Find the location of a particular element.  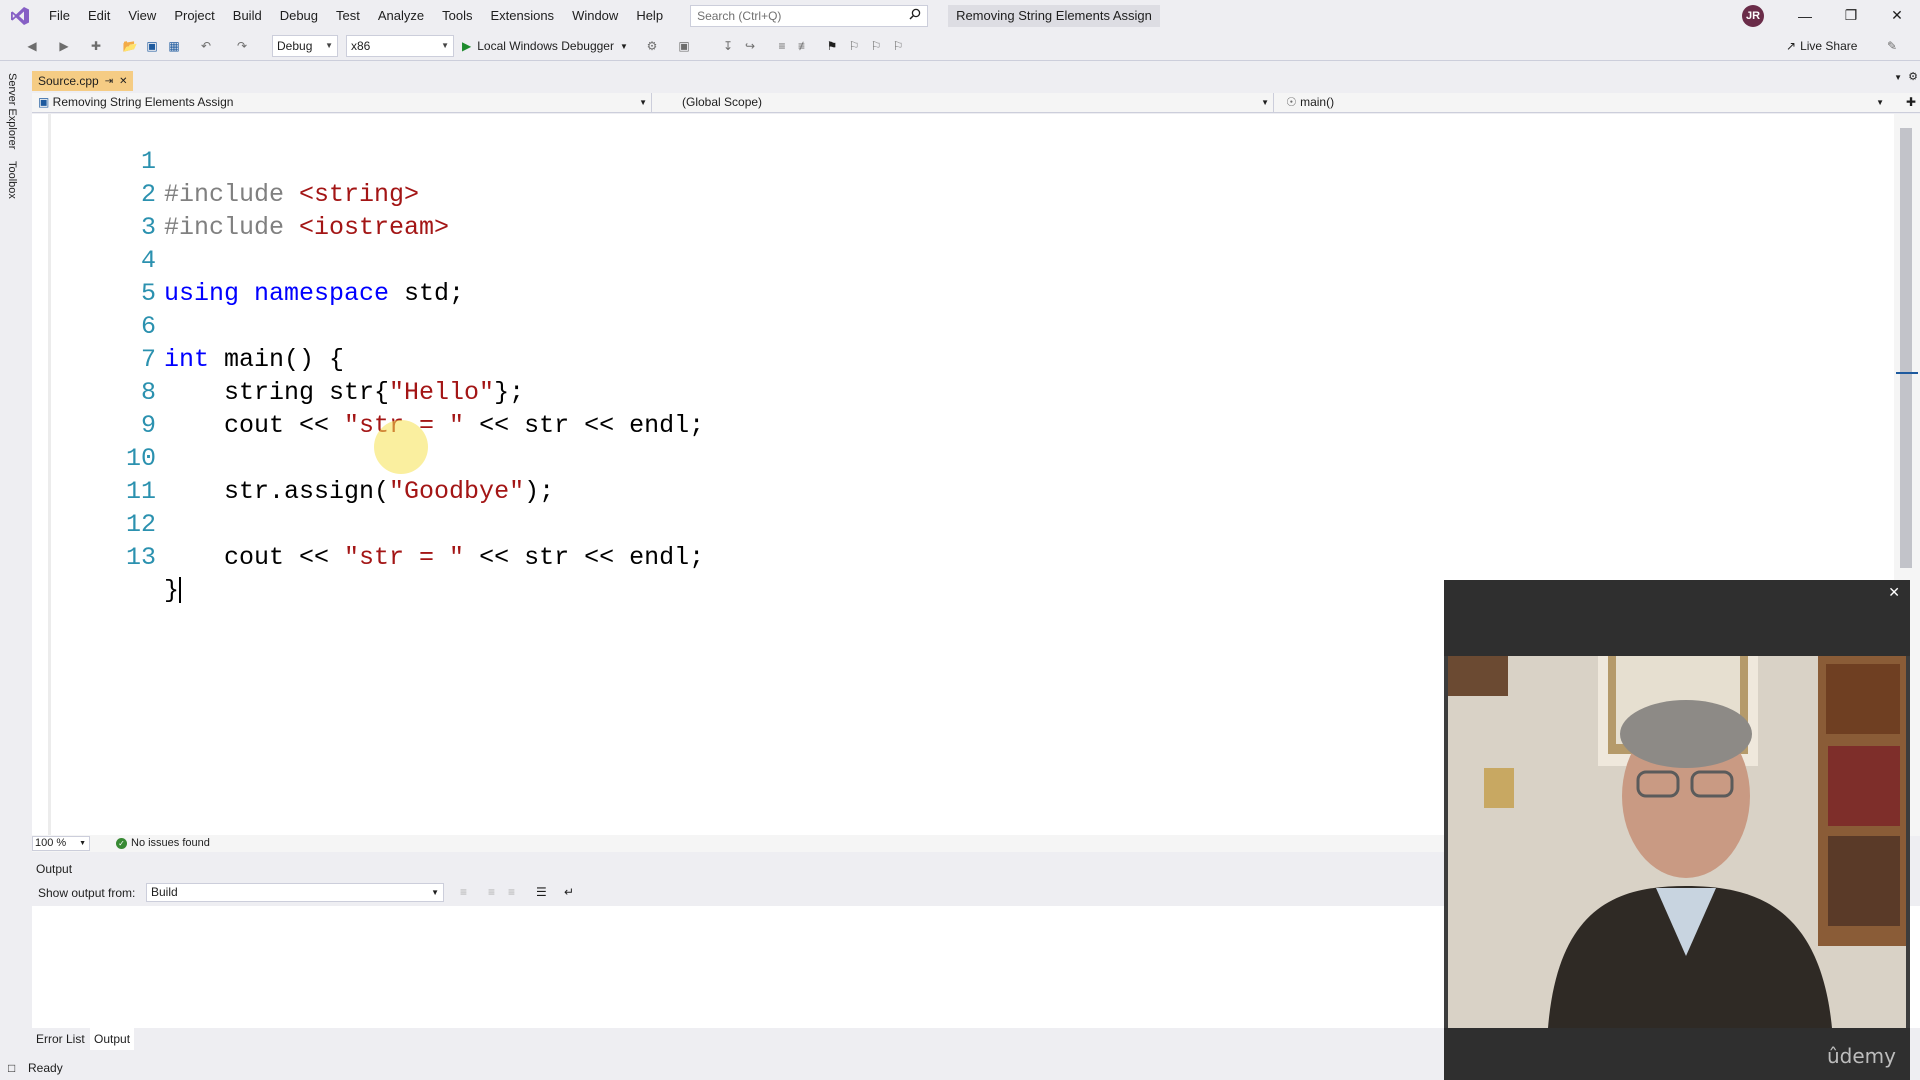

token: << str << endl; is located at coordinates (584, 557).